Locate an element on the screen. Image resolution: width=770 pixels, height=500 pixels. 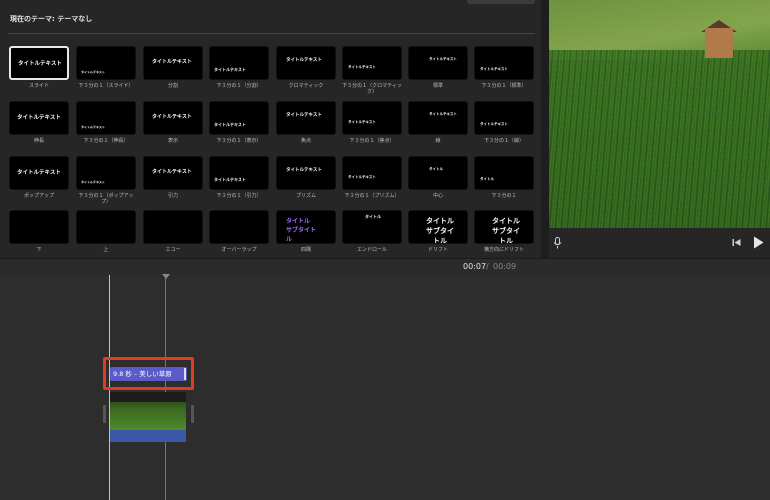
title-tile: タイトルテキスト 下３分の１（スライド） is located at coordinates (106, 67).